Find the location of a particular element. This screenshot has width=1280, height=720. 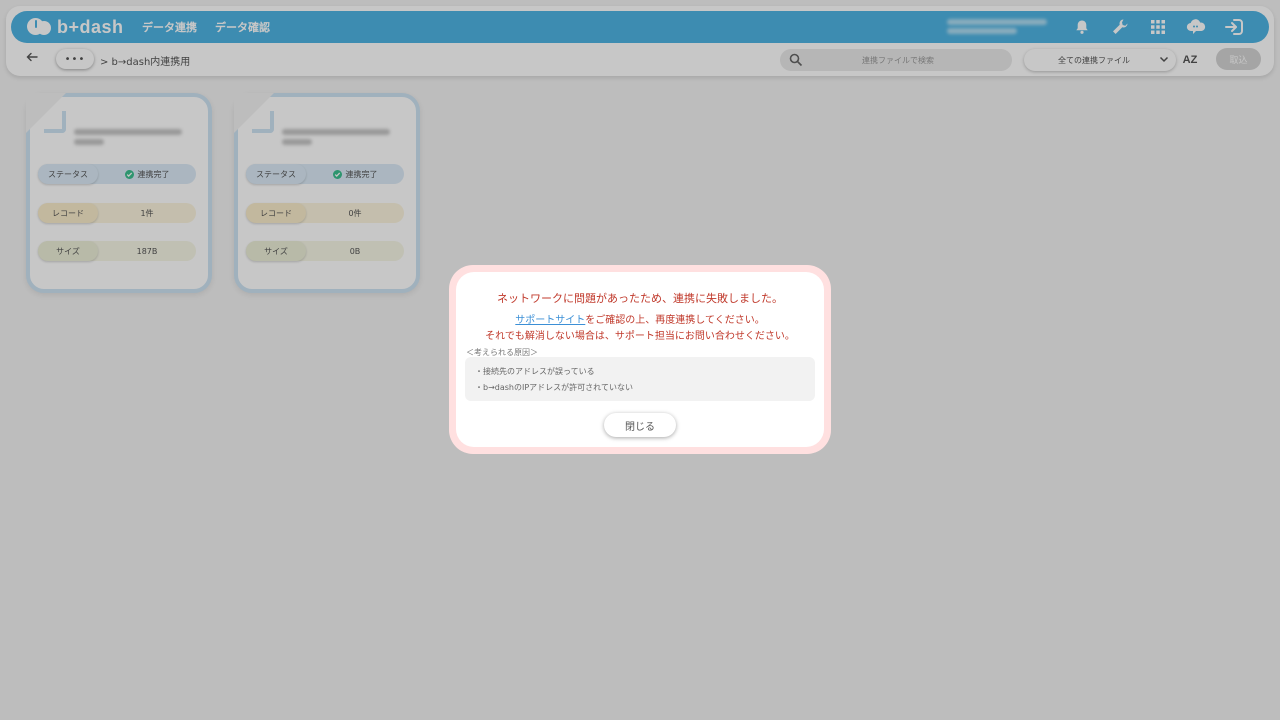

causes-box: ・接続先のアドレスが誤っている ・b→dashのIPアドレスが許可されていない is located at coordinates (640, 379).